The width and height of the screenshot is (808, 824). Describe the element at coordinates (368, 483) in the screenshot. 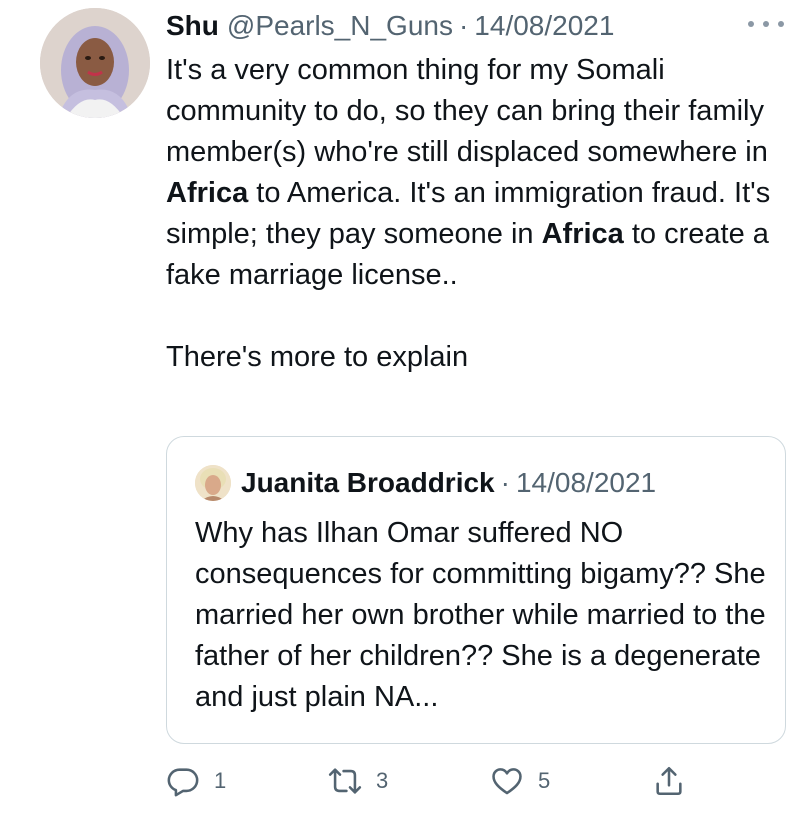

I see `quoted-author-name: Juanita Broaddrick` at that location.